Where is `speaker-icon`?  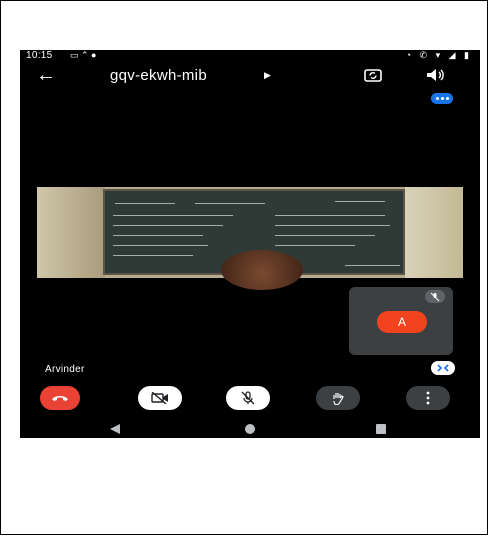
speaker-icon is located at coordinates (435, 75).